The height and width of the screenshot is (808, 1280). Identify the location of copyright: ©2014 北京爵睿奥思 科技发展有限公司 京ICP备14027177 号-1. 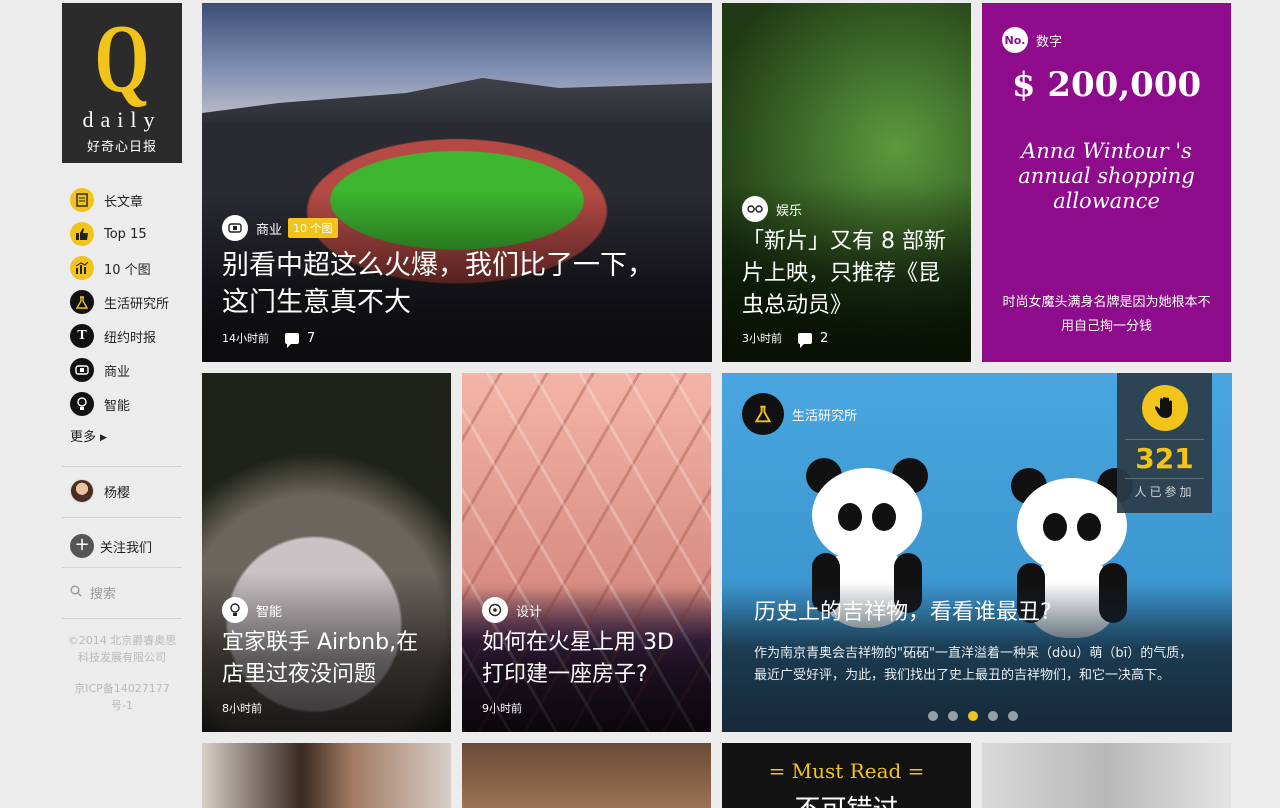
(122, 673).